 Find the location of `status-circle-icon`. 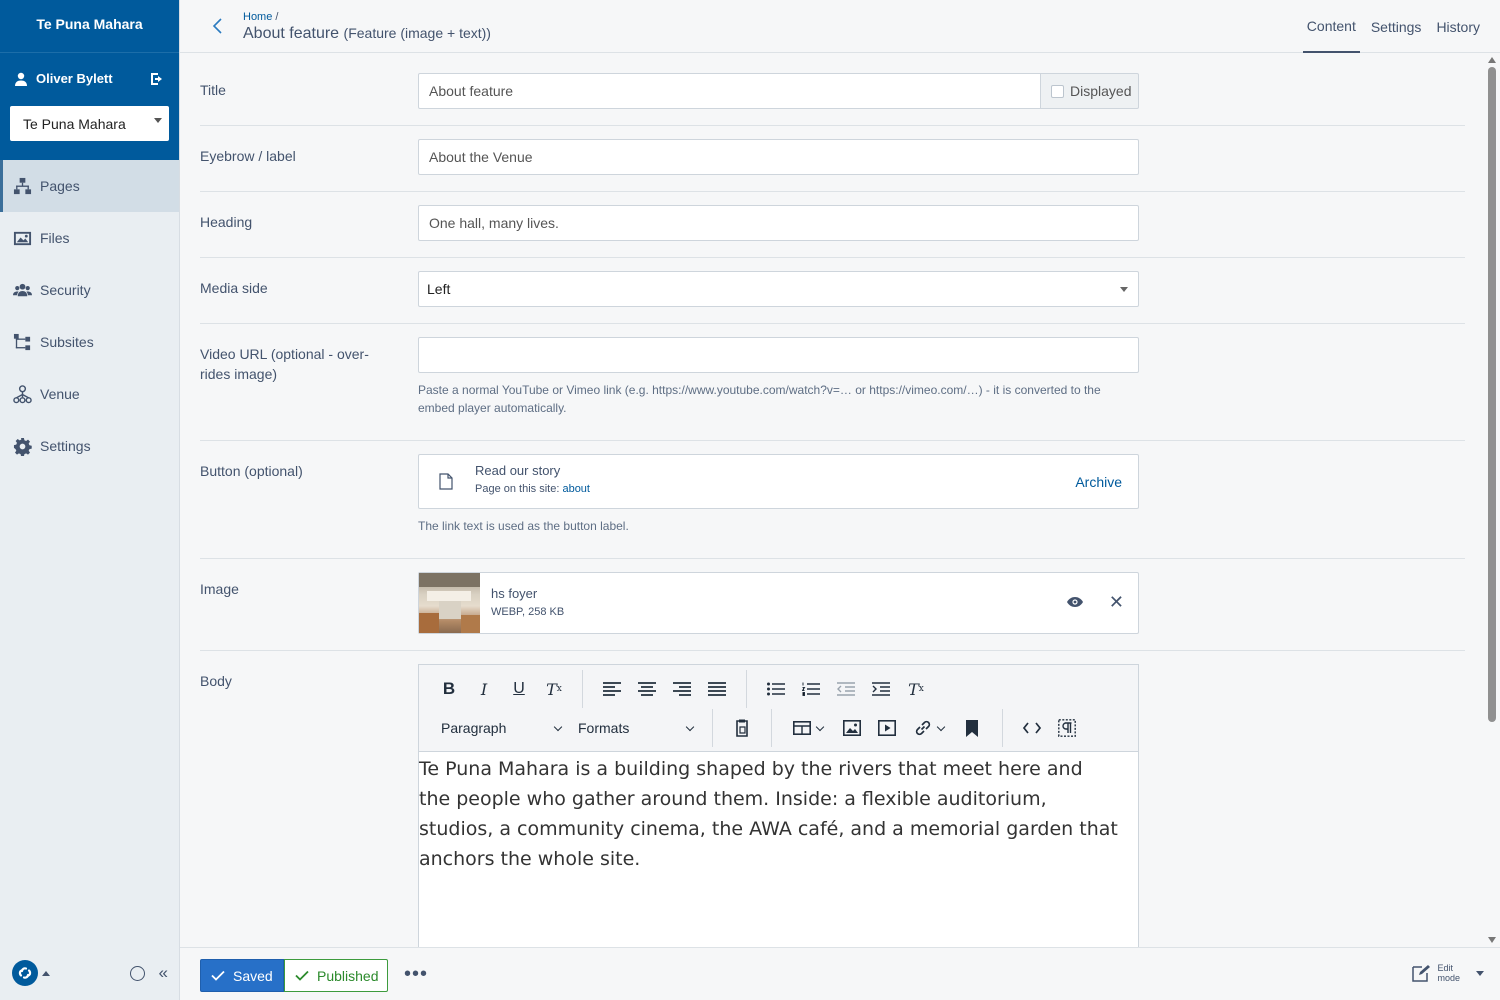

status-circle-icon is located at coordinates (137, 973).